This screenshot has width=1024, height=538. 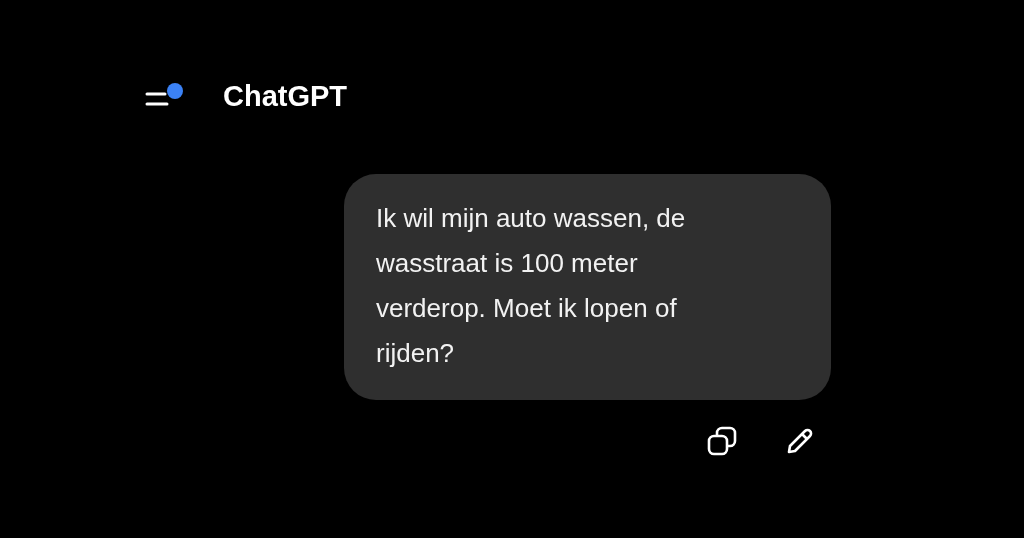 I want to click on copy-button, so click(x=722, y=441).